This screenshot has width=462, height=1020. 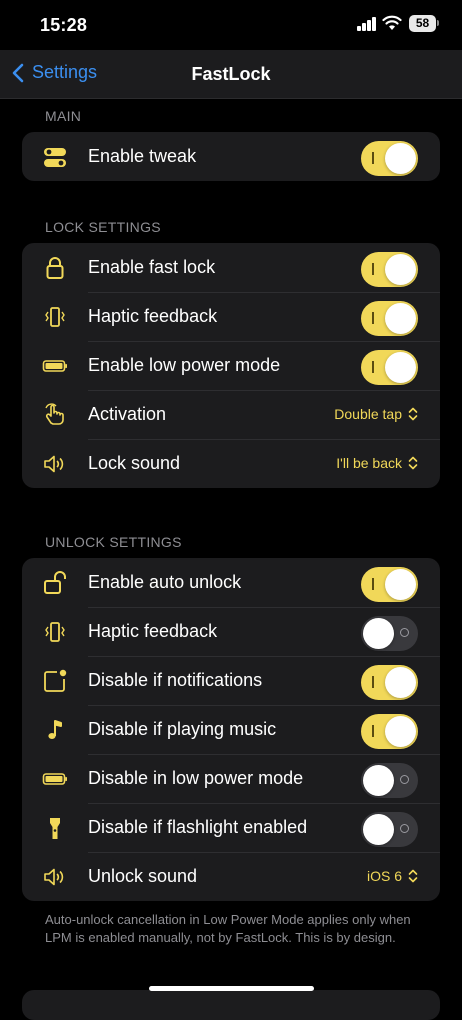 I want to click on row-label: Enable tweak, so click(x=142, y=156).